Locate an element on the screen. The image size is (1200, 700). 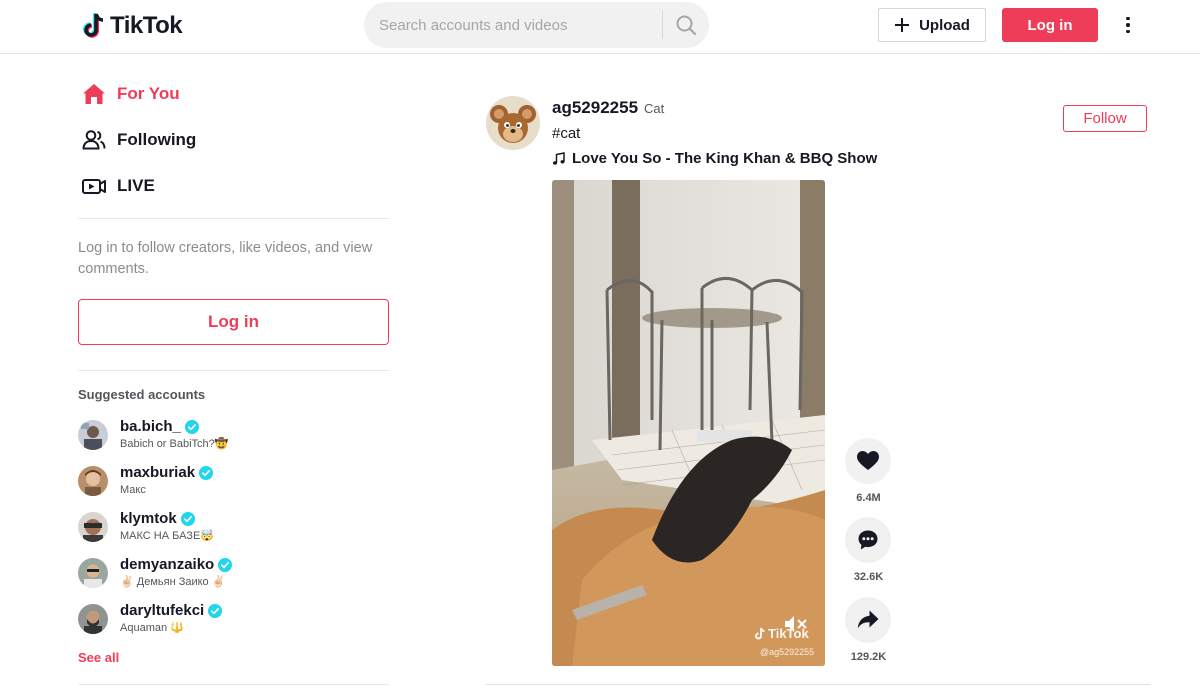
users-icon is located at coordinates (94, 140).